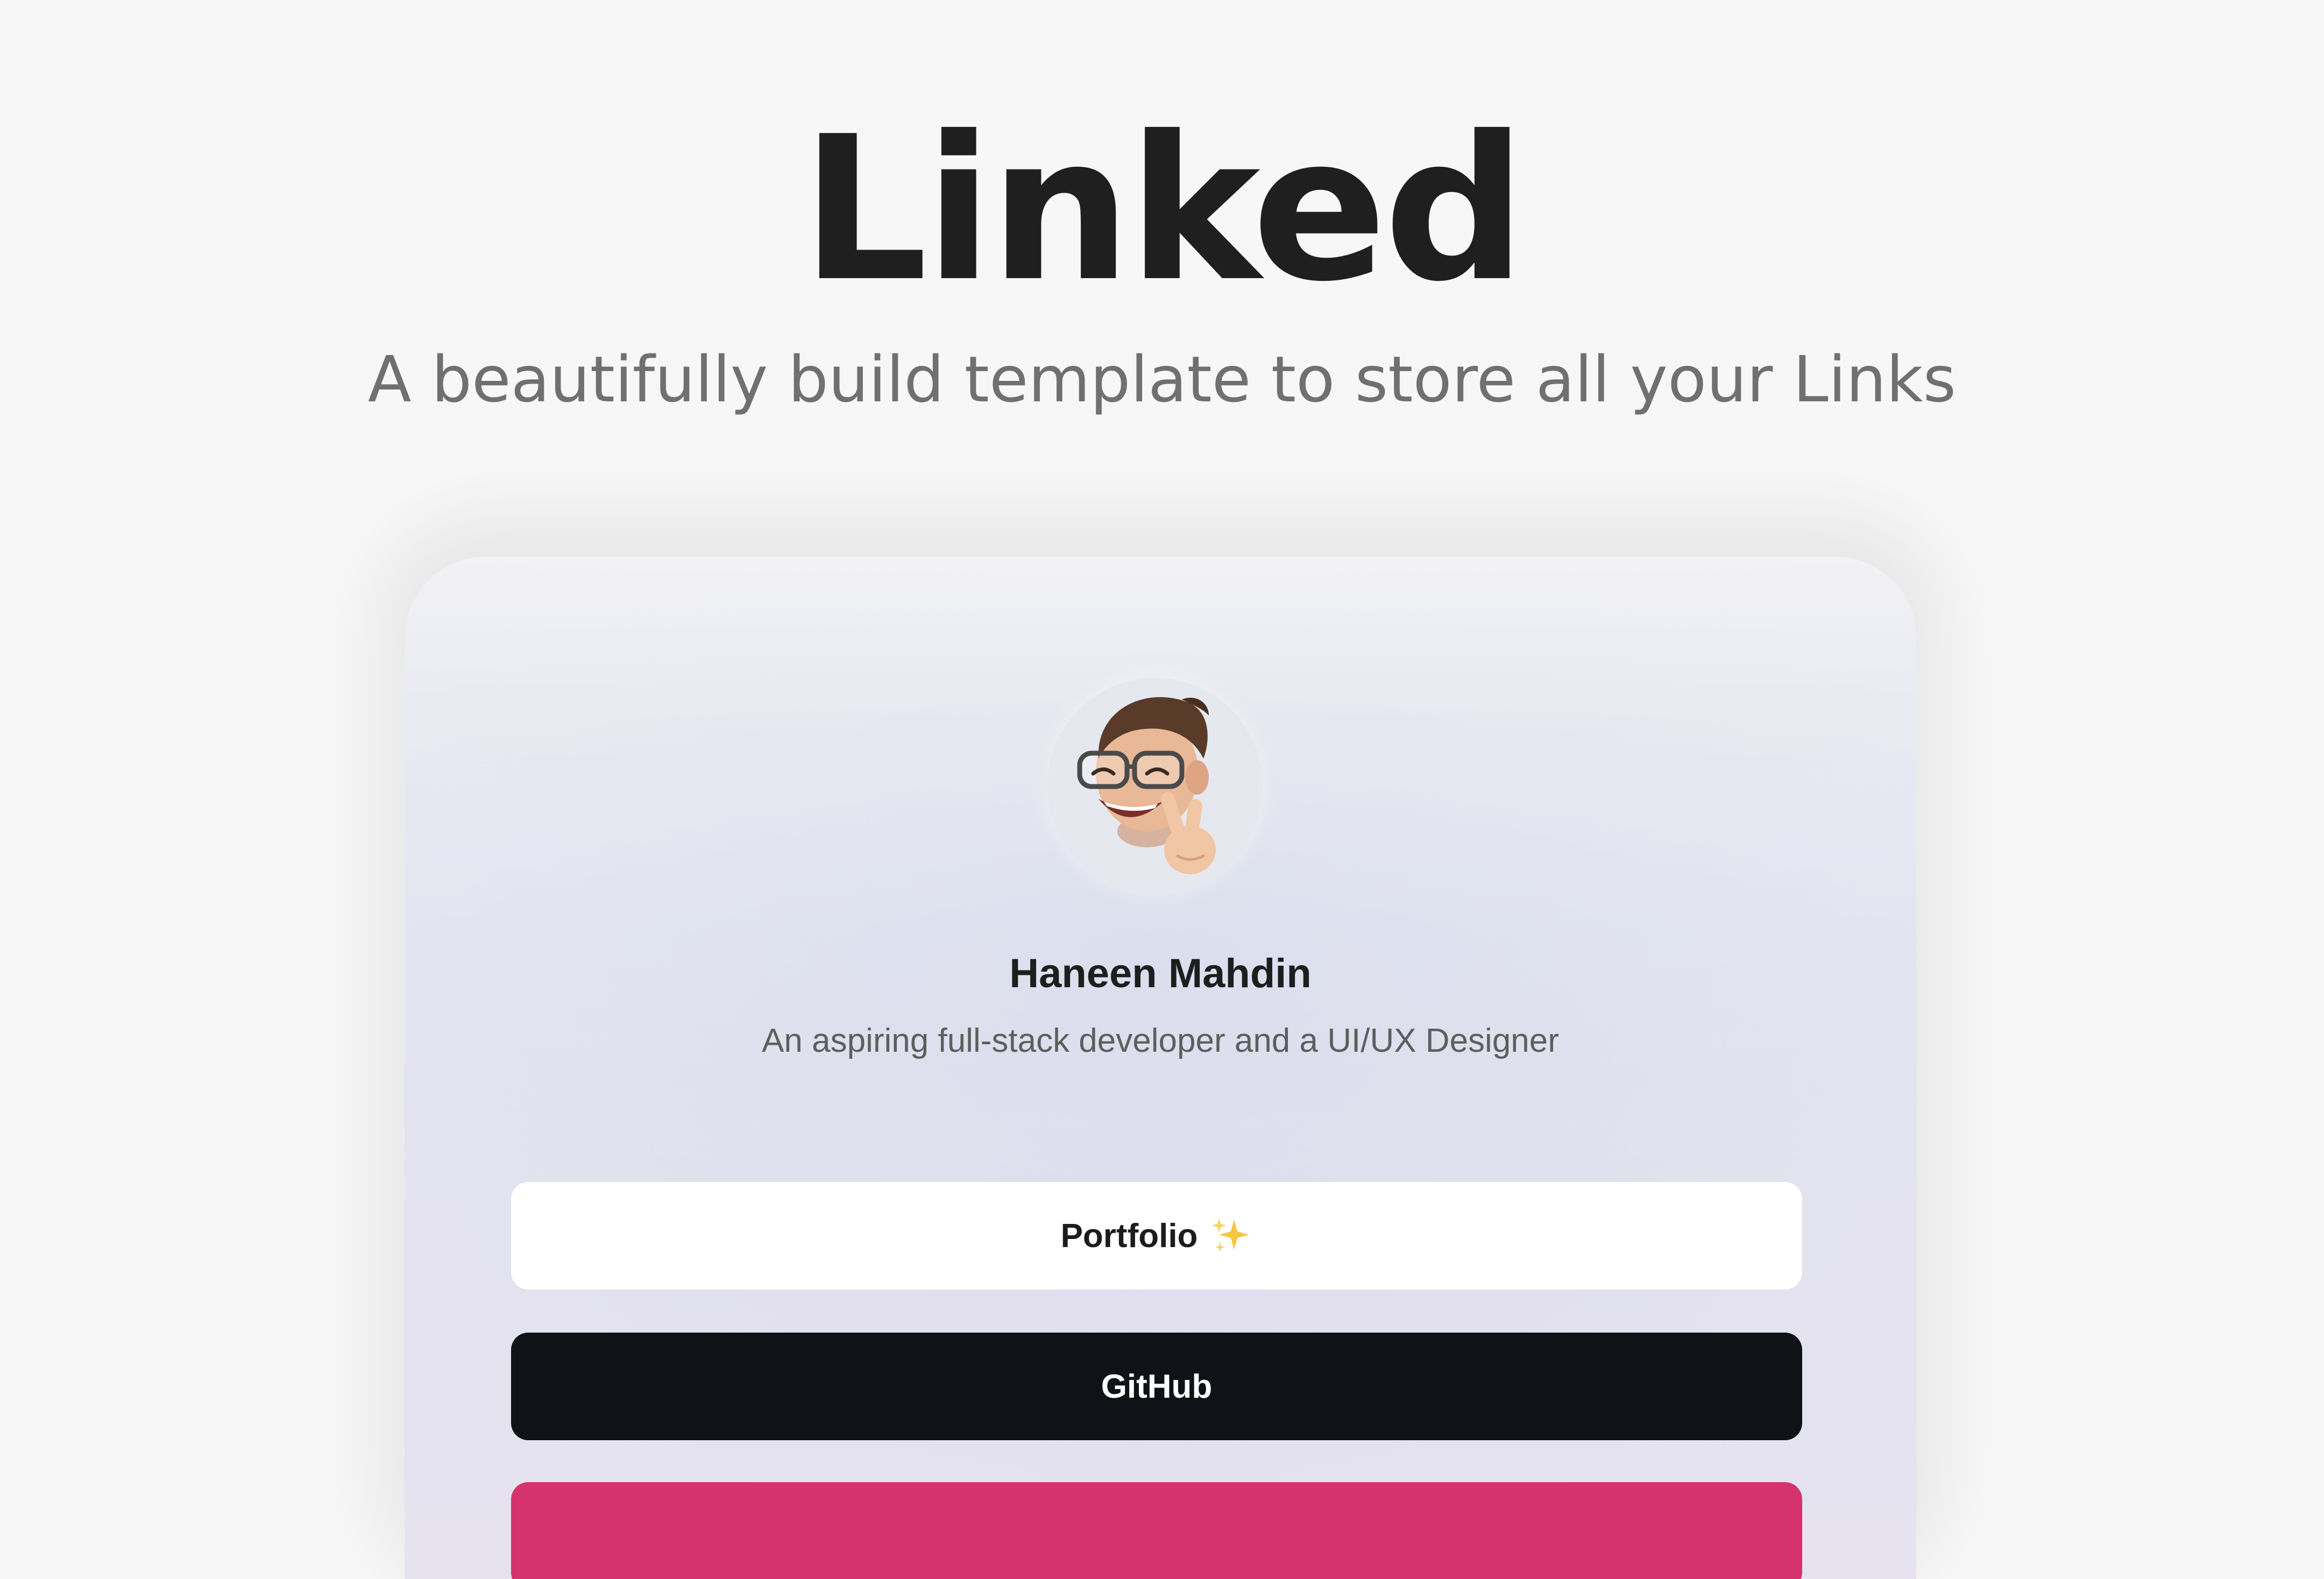 The height and width of the screenshot is (1579, 2324). I want to click on profile-name: Haneen Mahdin, so click(1160, 974).